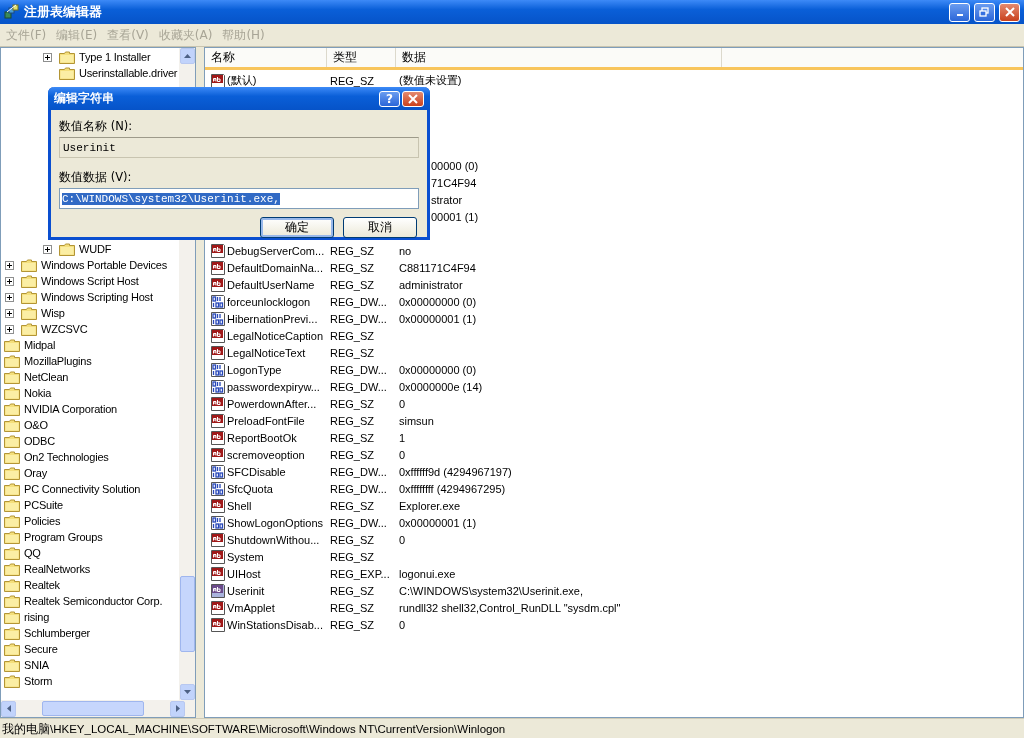 The height and width of the screenshot is (738, 1024). I want to click on tree-item: PC Connectivity Solution, so click(82, 489).